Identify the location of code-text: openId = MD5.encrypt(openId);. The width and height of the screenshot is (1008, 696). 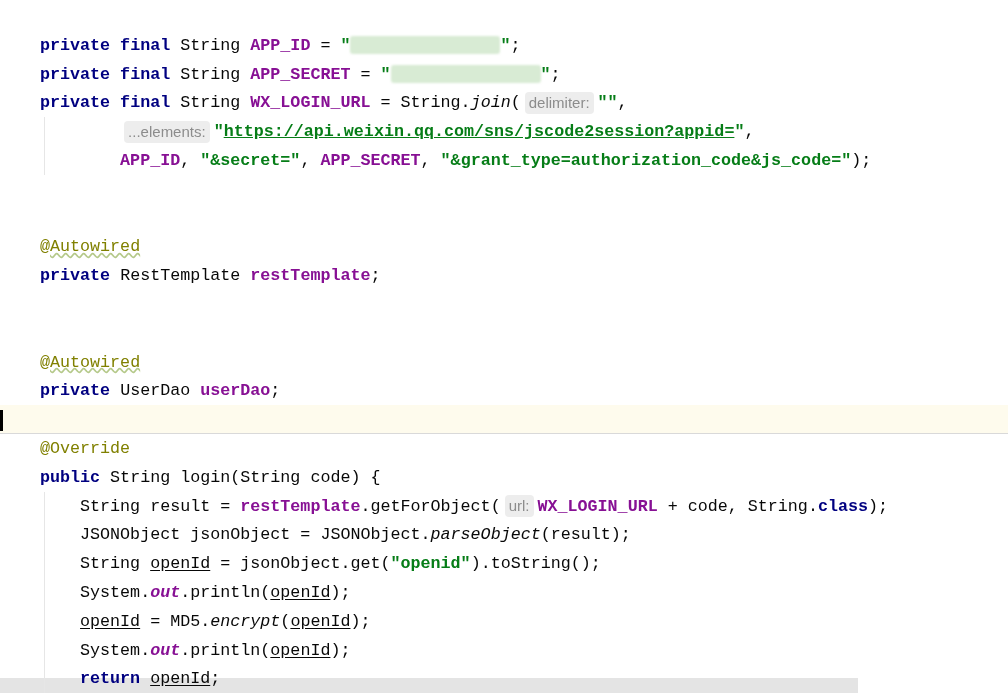
(225, 621).